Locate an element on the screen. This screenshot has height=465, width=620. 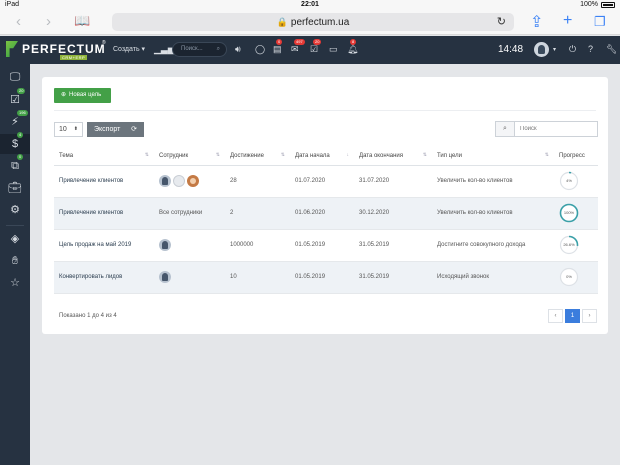
bookmarks-icon: 📖 is located at coordinates (82, 21).